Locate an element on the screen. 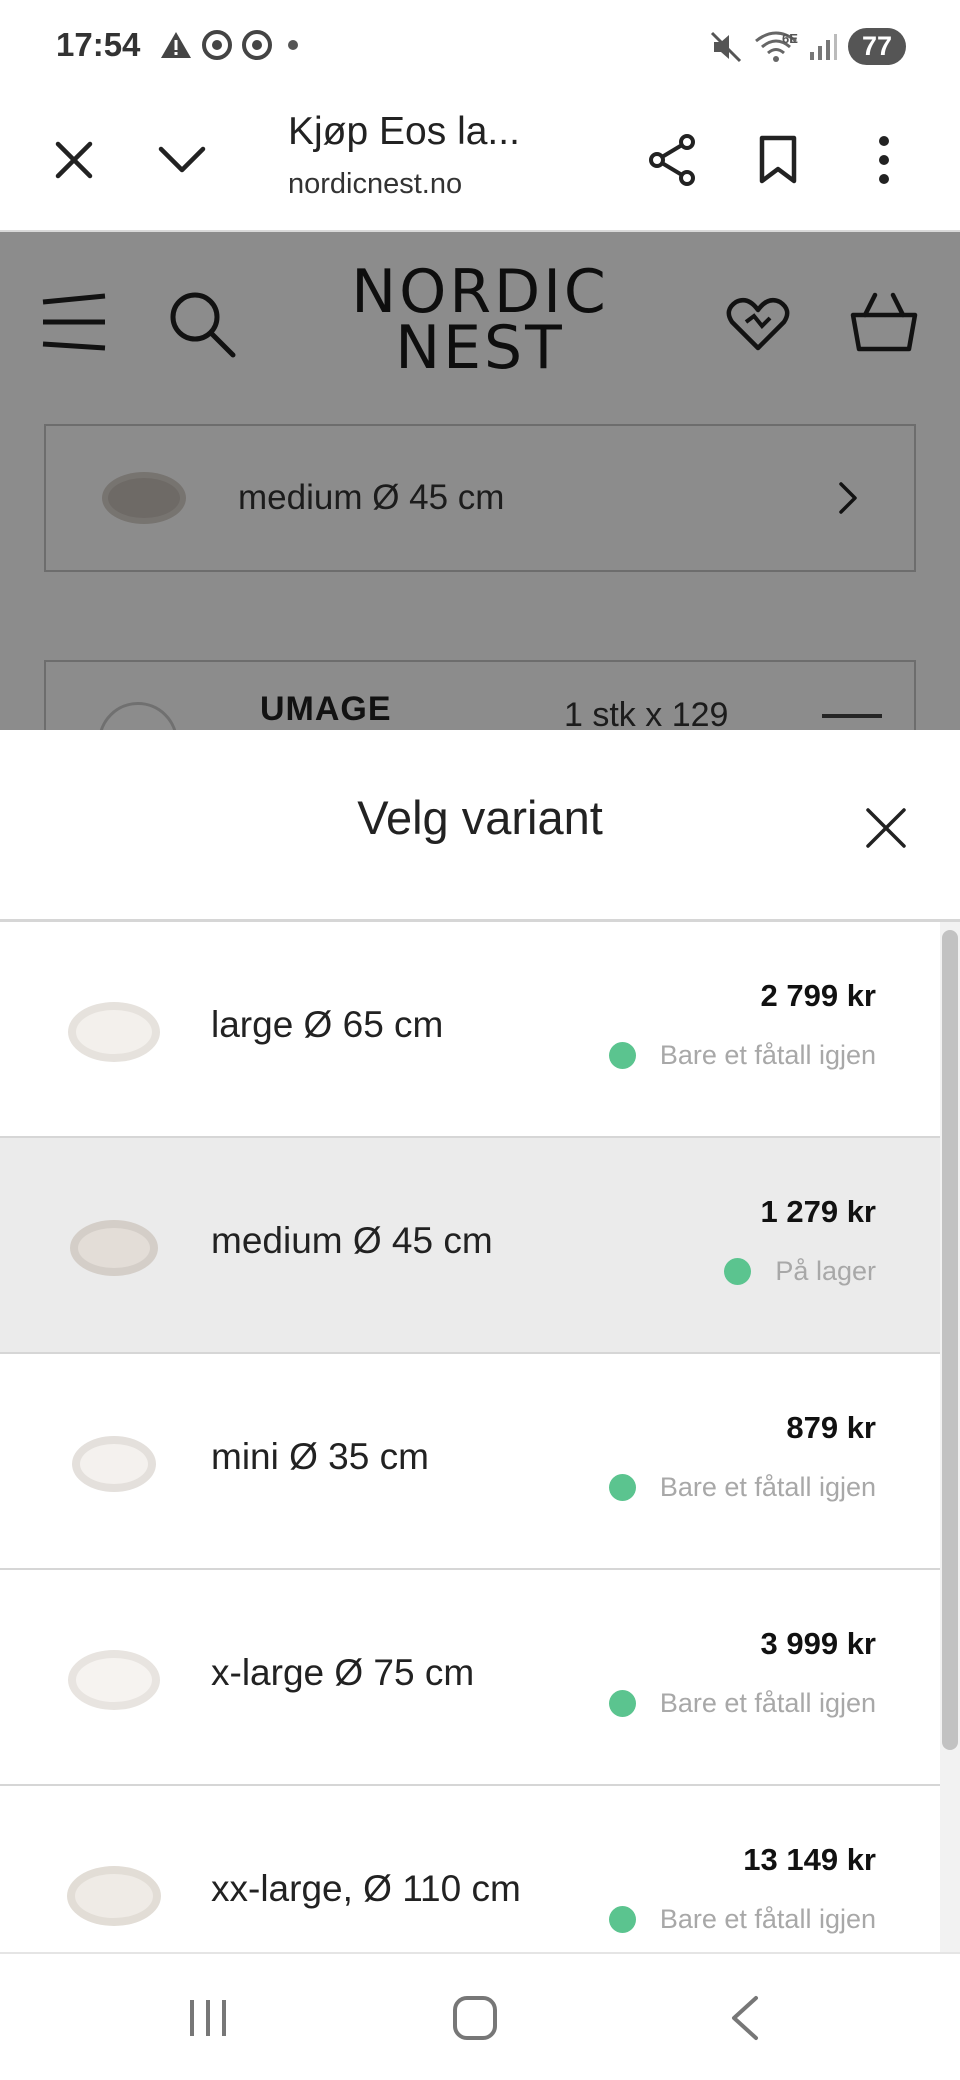  share-button is located at coordinates (672, 160).